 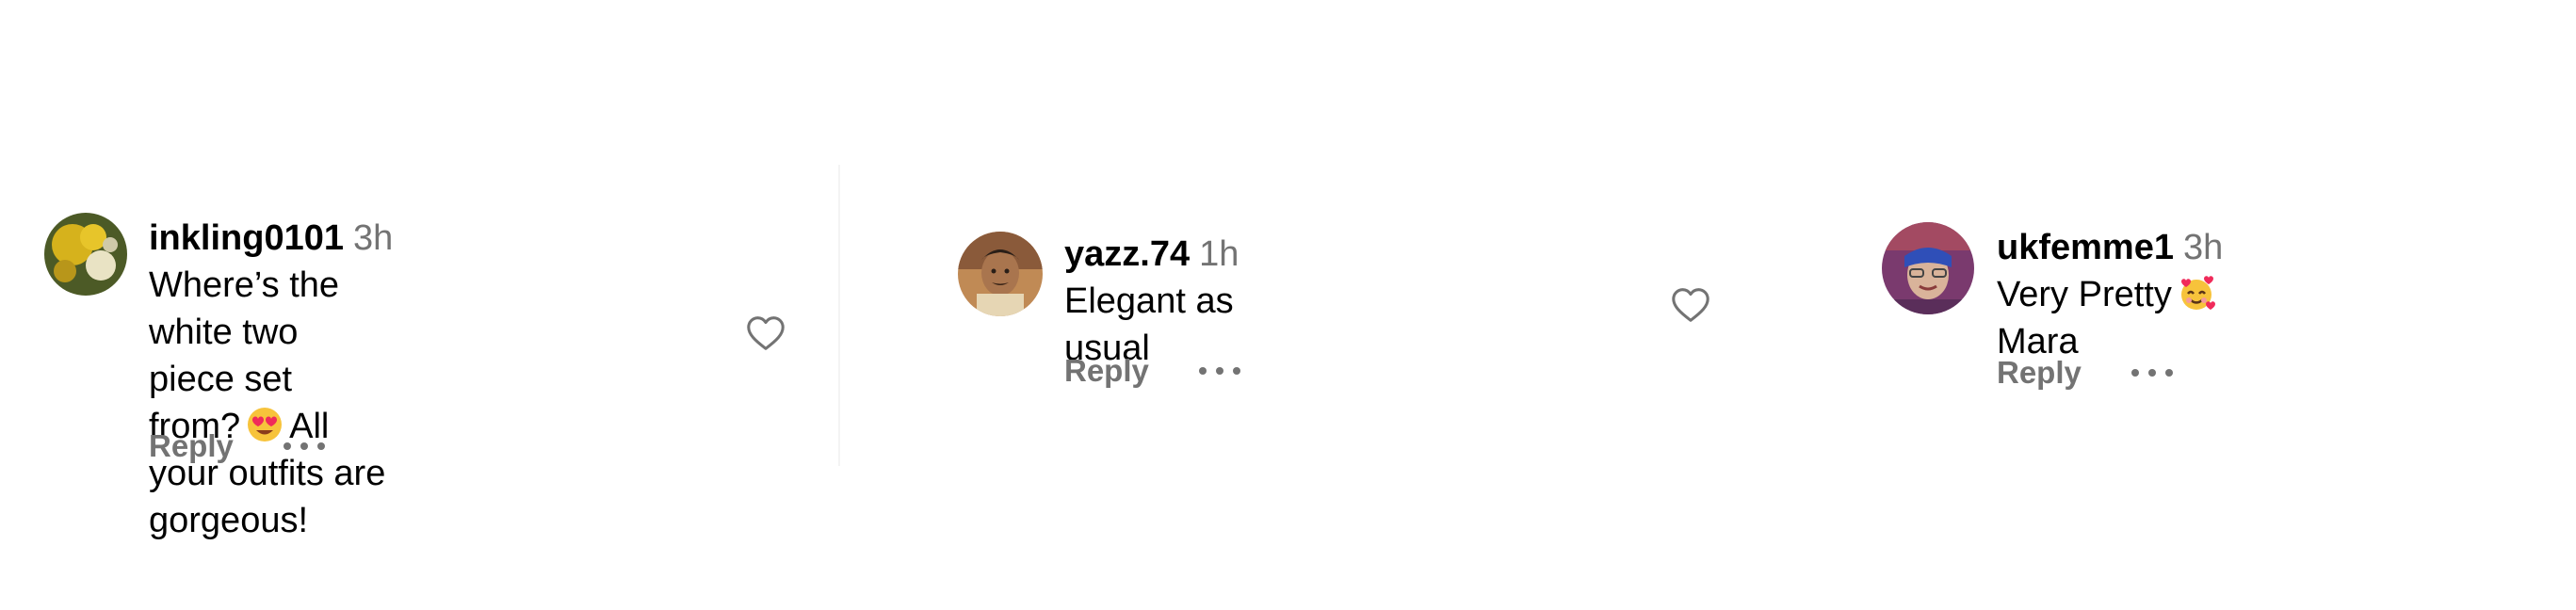 What do you see at coordinates (2084, 294) in the screenshot?
I see `comment-text-segment: Very Pretty` at bounding box center [2084, 294].